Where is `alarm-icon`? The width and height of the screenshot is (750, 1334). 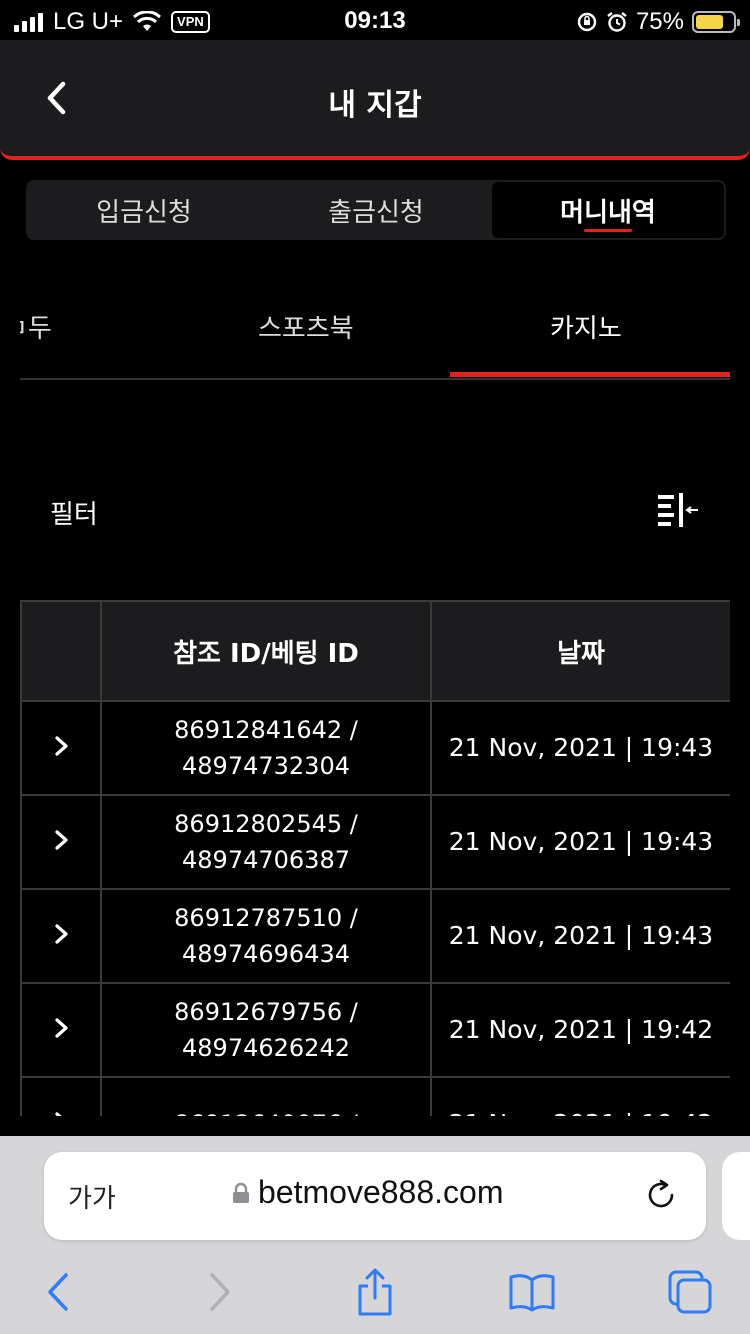
alarm-icon is located at coordinates (617, 22).